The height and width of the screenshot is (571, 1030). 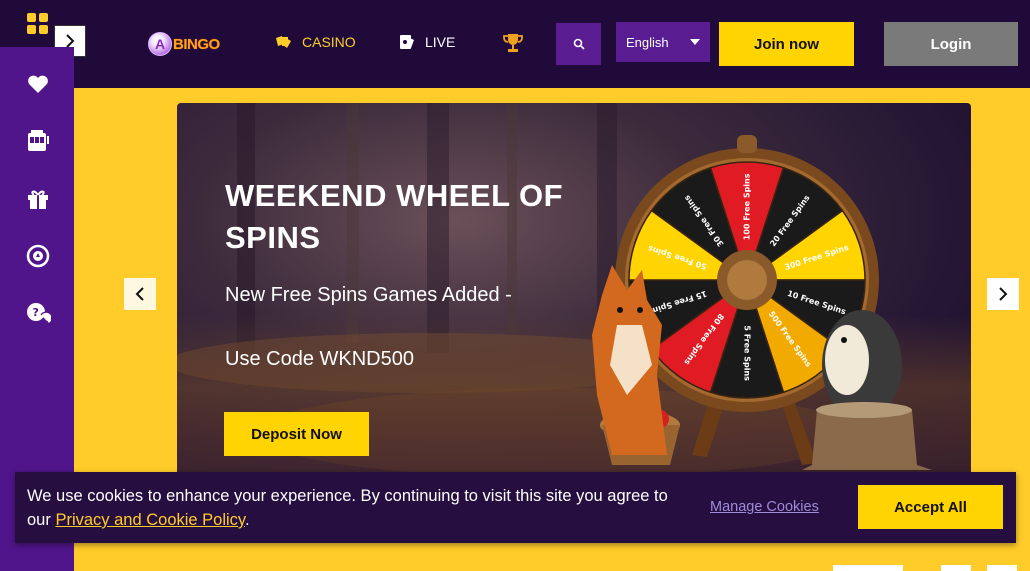 I want to click on heart-icon, so click(x=38, y=84).